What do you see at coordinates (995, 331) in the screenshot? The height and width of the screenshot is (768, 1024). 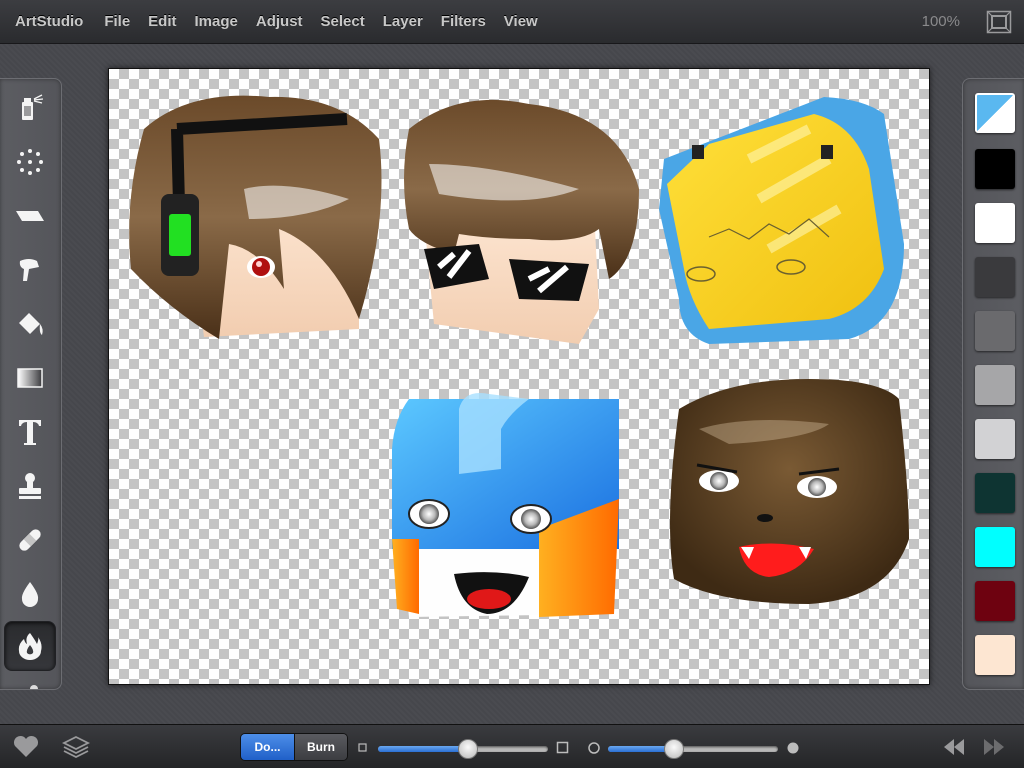 I see `color-swatch-gray` at bounding box center [995, 331].